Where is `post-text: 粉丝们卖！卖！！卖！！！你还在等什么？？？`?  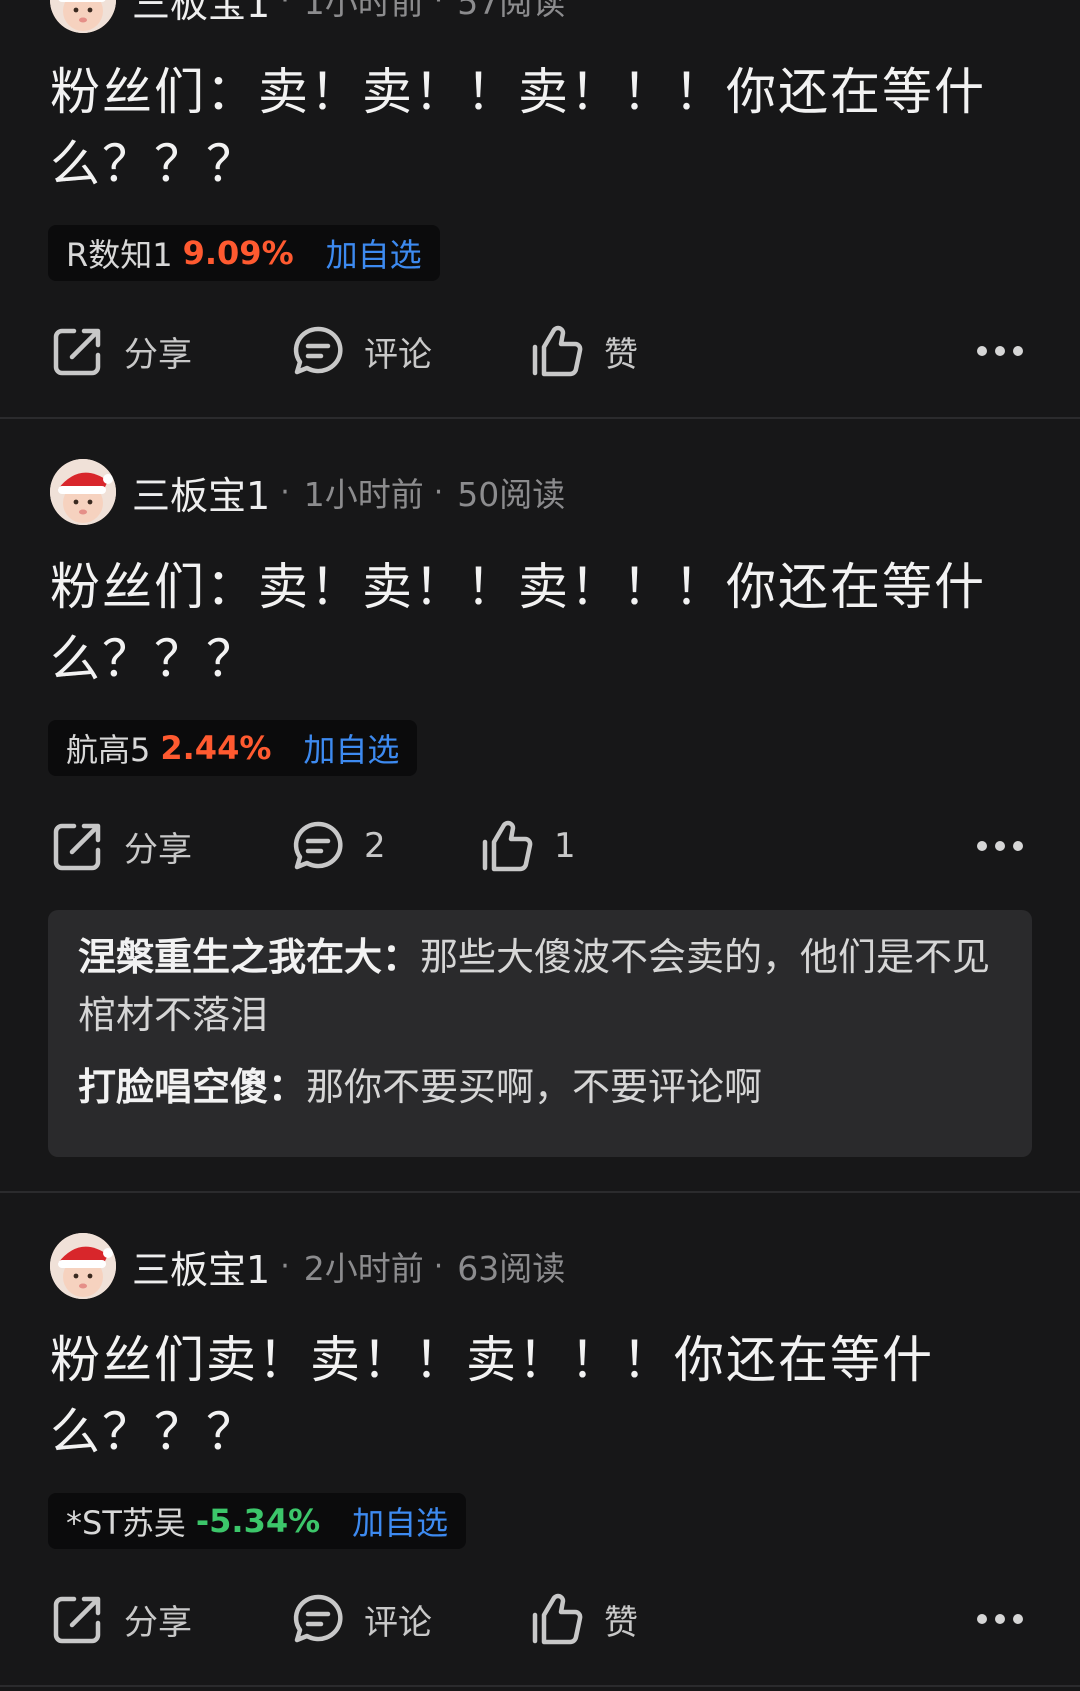 post-text: 粉丝们卖！卖！！卖！！！你还在等什么？？？ is located at coordinates (520, 1396).